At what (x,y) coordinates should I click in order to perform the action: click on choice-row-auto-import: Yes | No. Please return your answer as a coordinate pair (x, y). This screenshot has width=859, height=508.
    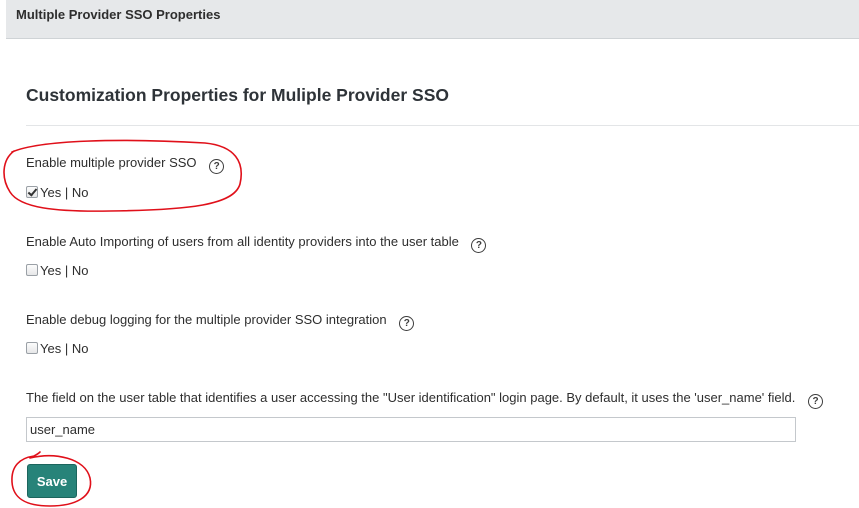
    Looking at the image, I should click on (57, 270).